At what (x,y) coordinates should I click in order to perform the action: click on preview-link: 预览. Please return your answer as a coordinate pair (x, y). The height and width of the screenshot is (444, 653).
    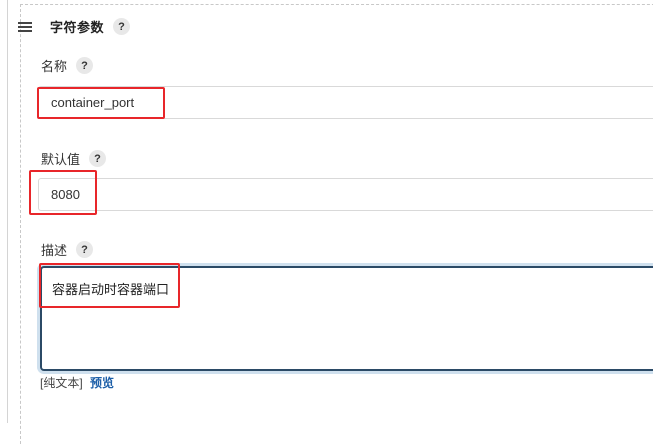
    Looking at the image, I should click on (102, 383).